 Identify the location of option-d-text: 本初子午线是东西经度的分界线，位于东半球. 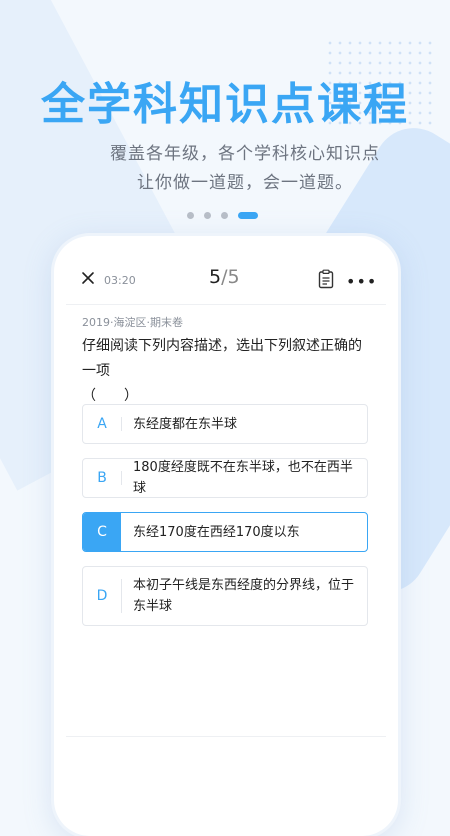
(244, 596).